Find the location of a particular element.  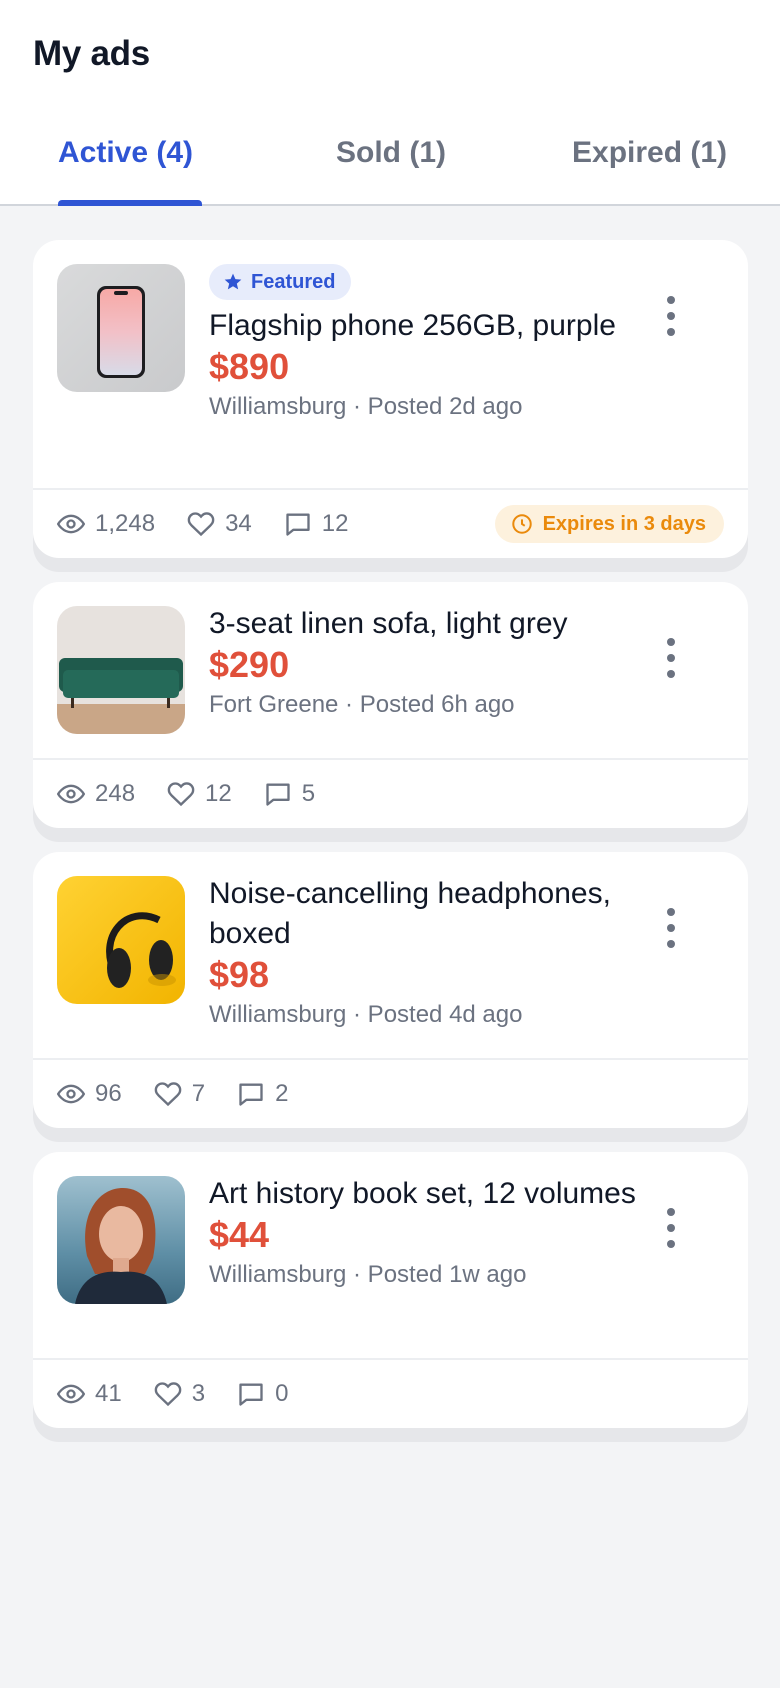

views-stat: 1,248 is located at coordinates (106, 524).